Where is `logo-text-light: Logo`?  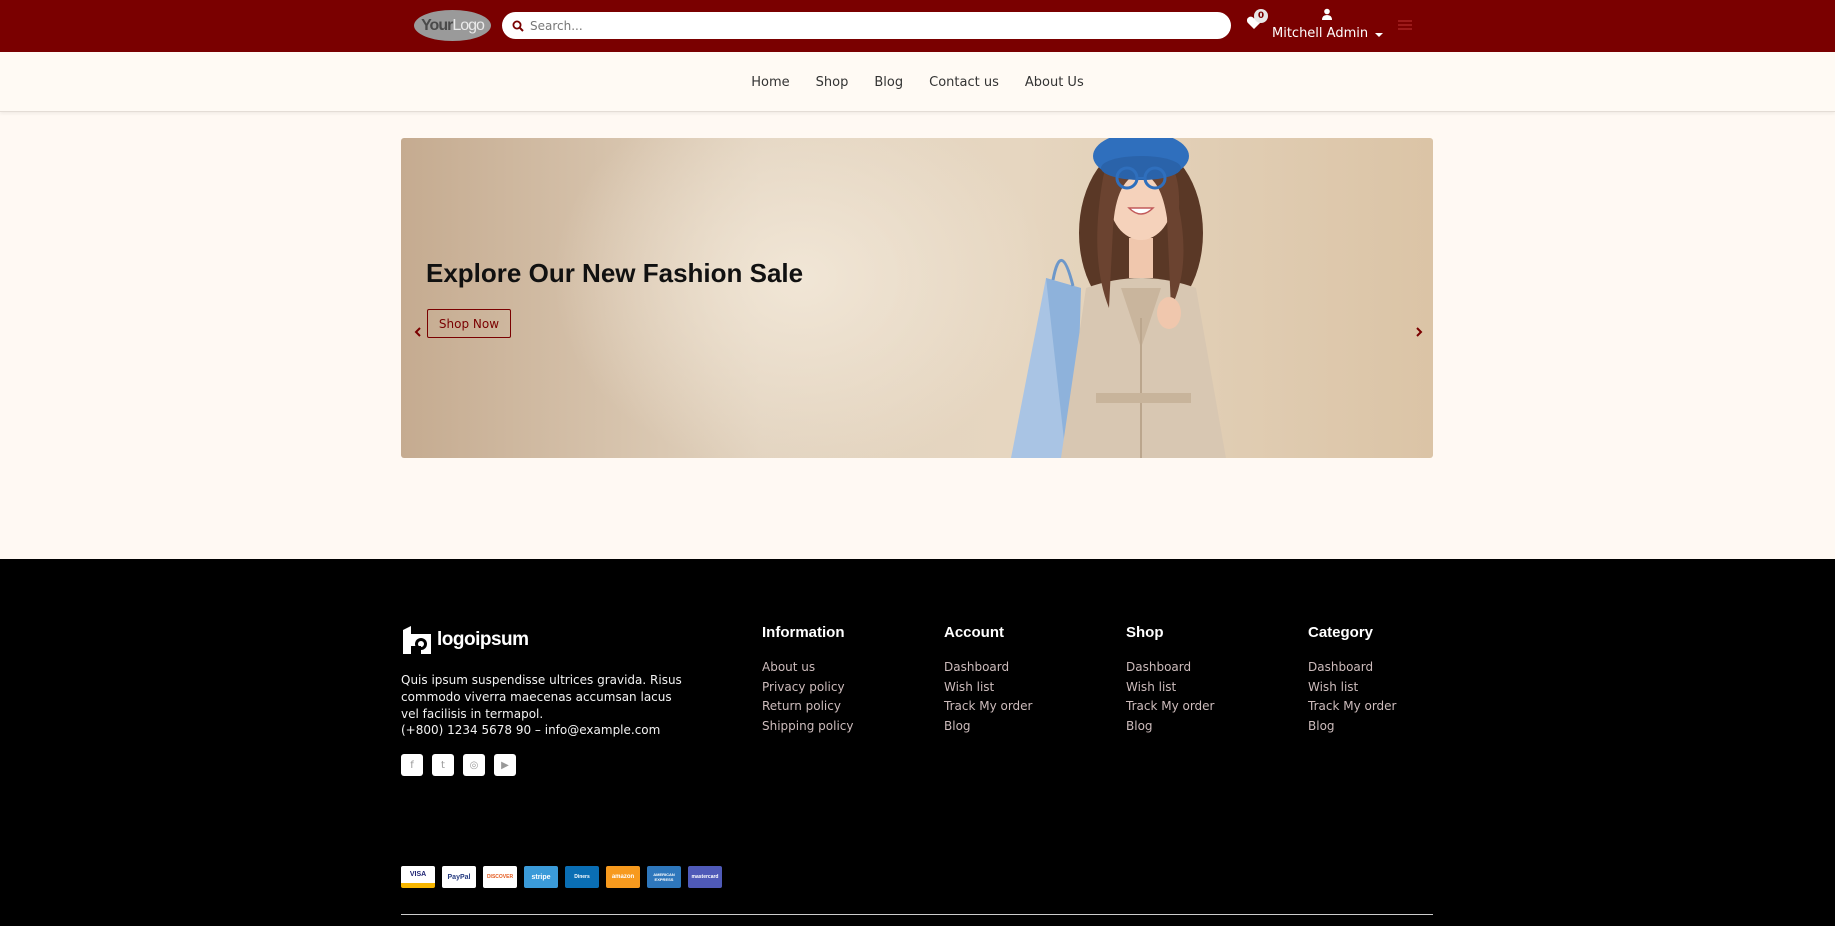 logo-text-light: Logo is located at coordinates (468, 25).